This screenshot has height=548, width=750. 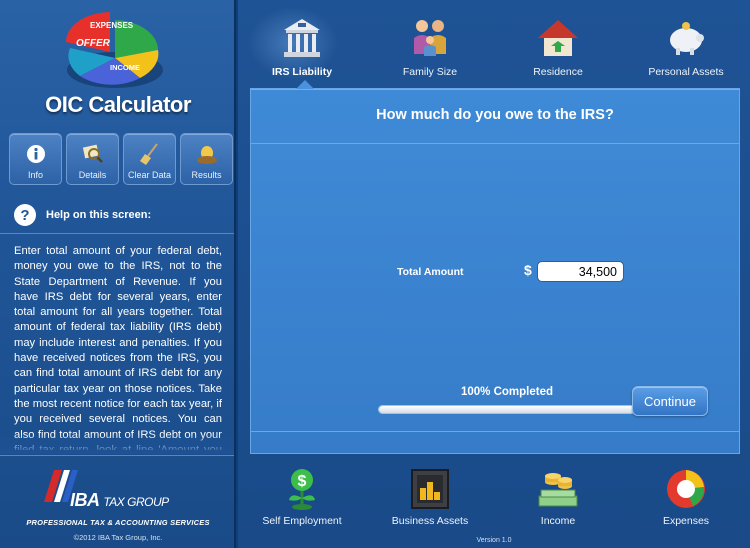 What do you see at coordinates (558, 521) in the screenshot?
I see `tab-label: Income` at bounding box center [558, 521].